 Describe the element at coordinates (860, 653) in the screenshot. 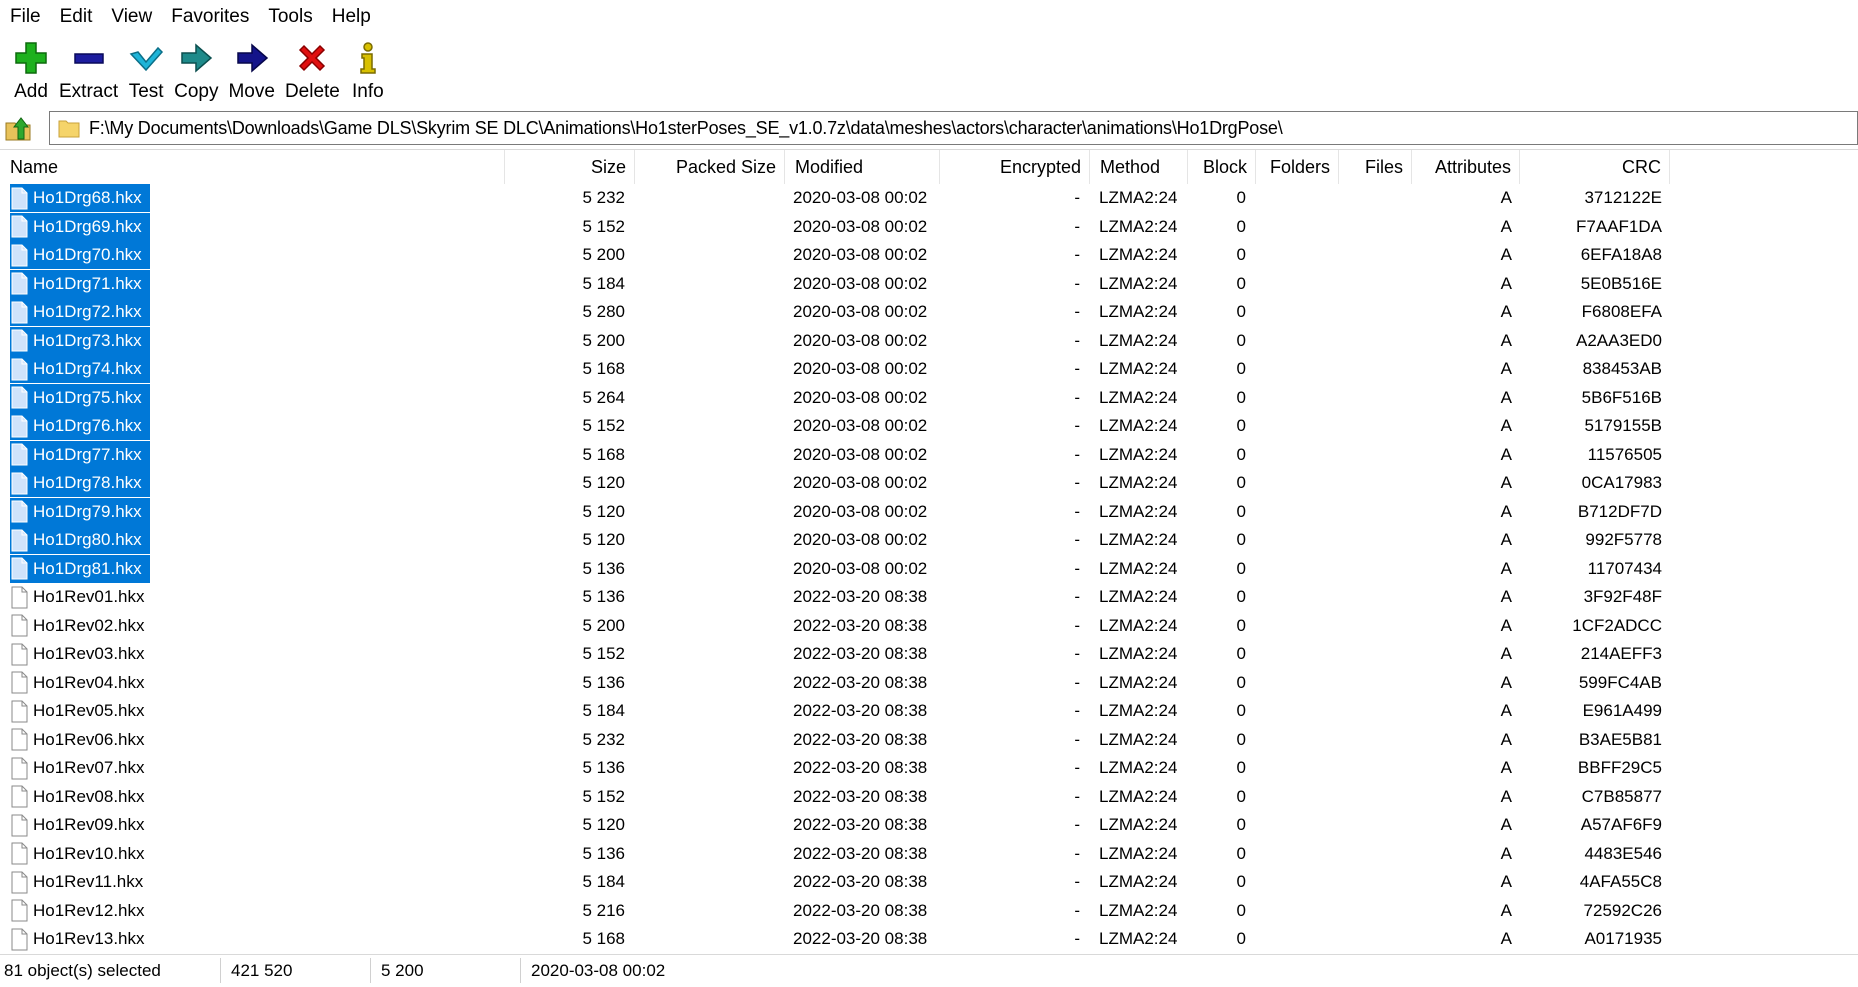

I see `cell-modified: 2022-03-20 08:38` at that location.